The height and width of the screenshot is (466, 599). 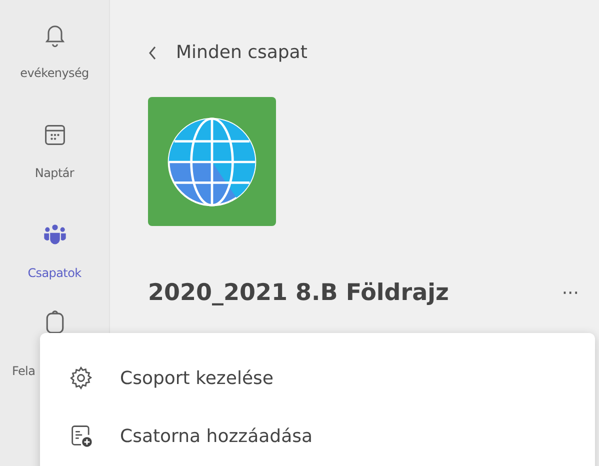 What do you see at coordinates (54, 260) in the screenshot?
I see `rail-item: Csapatok` at bounding box center [54, 260].